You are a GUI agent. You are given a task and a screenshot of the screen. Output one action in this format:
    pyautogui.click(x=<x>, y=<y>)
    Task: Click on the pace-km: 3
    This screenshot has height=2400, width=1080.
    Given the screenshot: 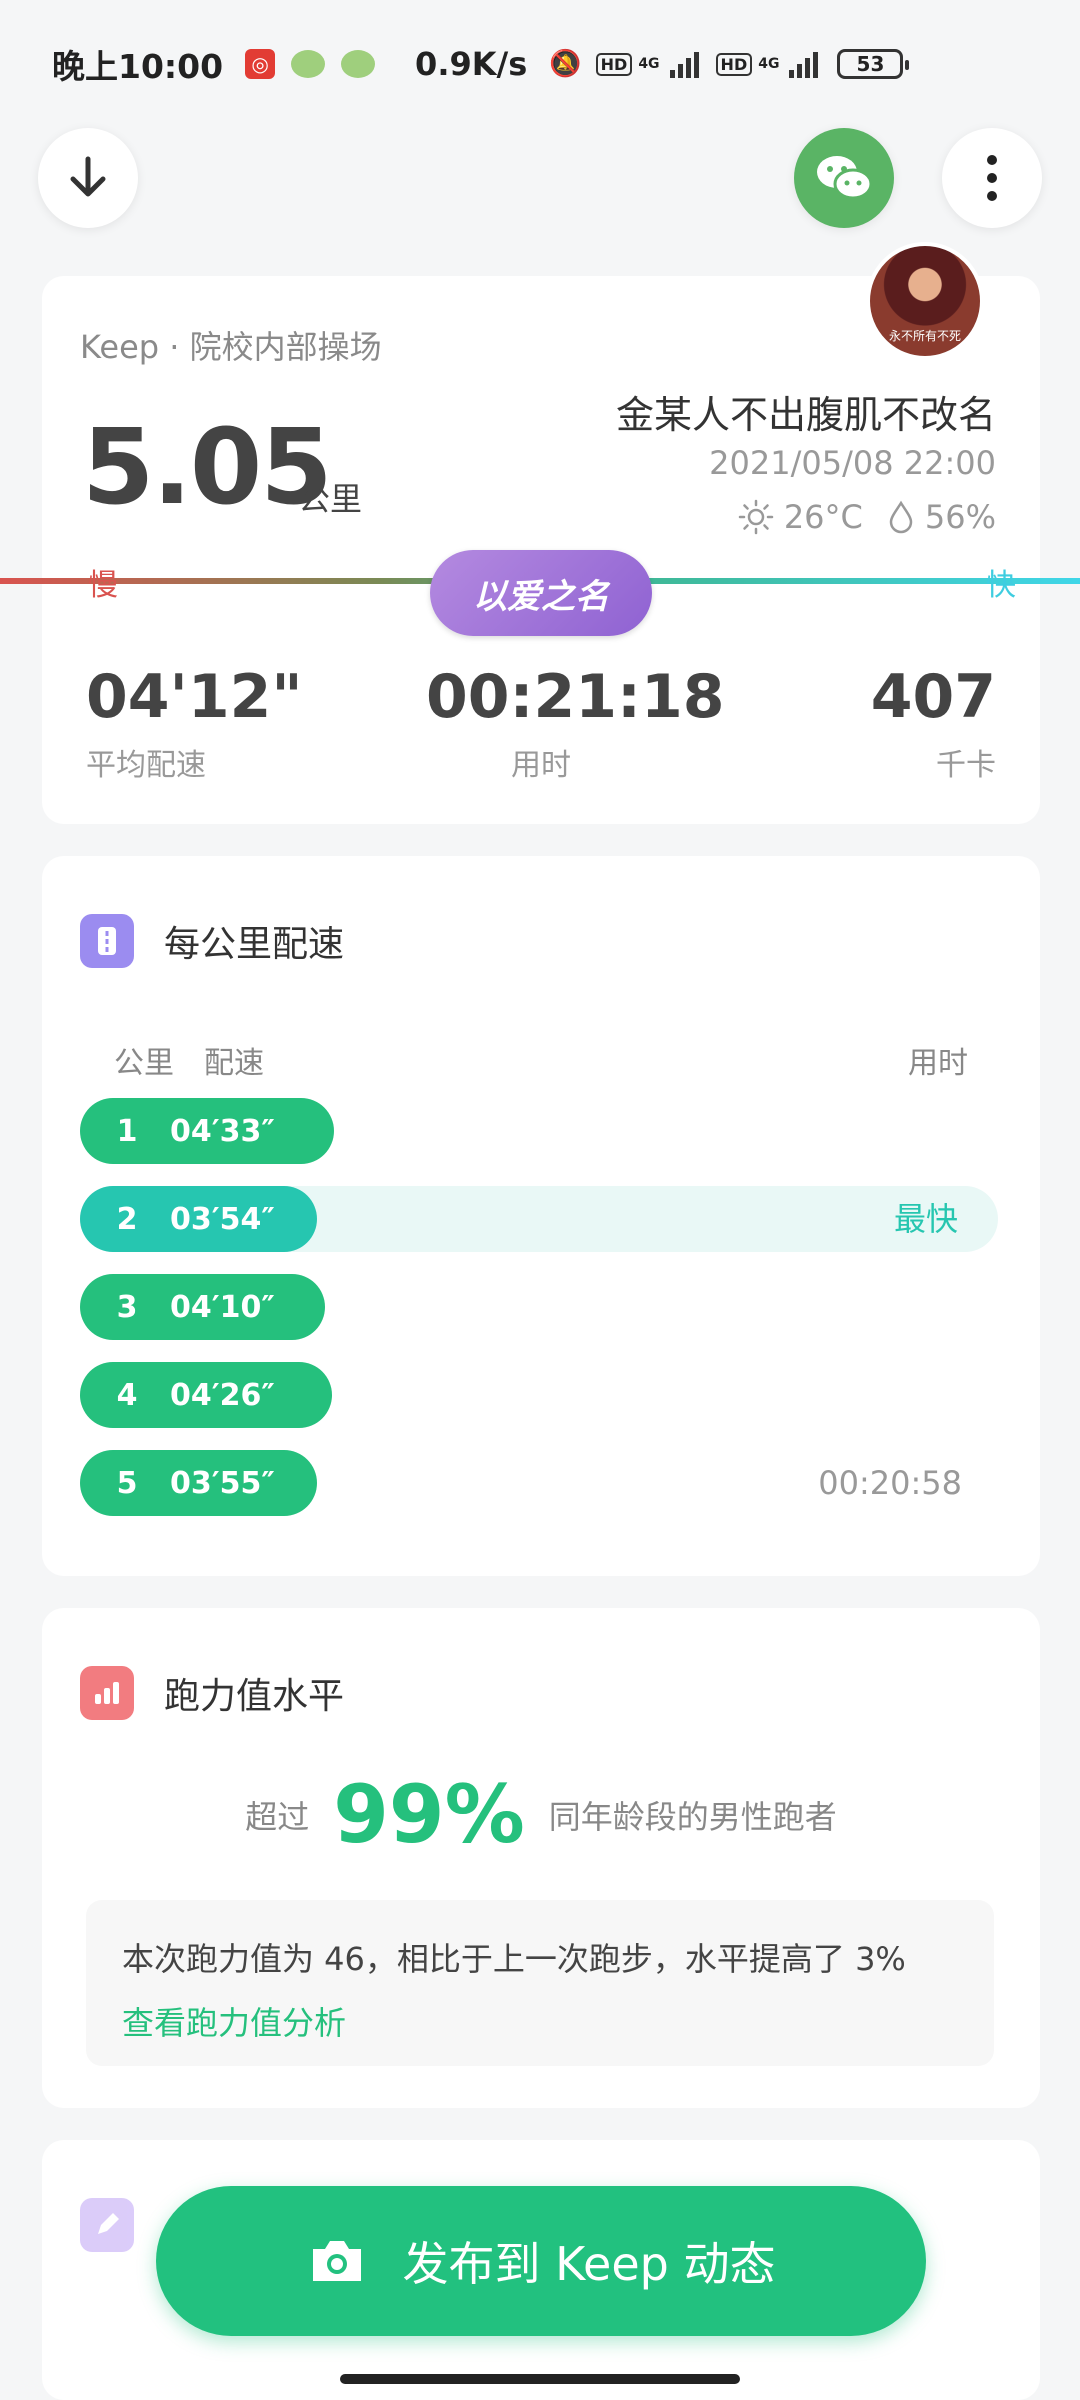 What is the action you would take?
    pyautogui.click(x=127, y=1307)
    